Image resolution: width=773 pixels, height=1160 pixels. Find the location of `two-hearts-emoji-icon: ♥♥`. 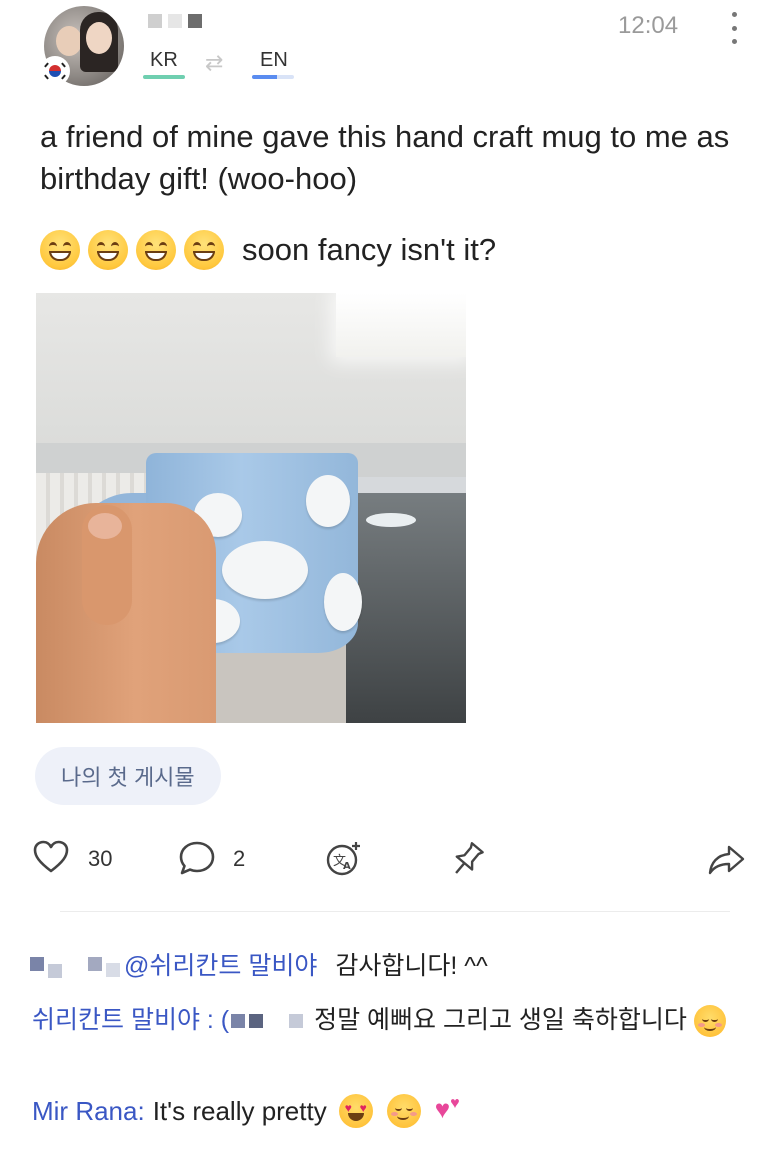

two-hearts-emoji-icon: ♥♥ is located at coordinates (447, 1108).